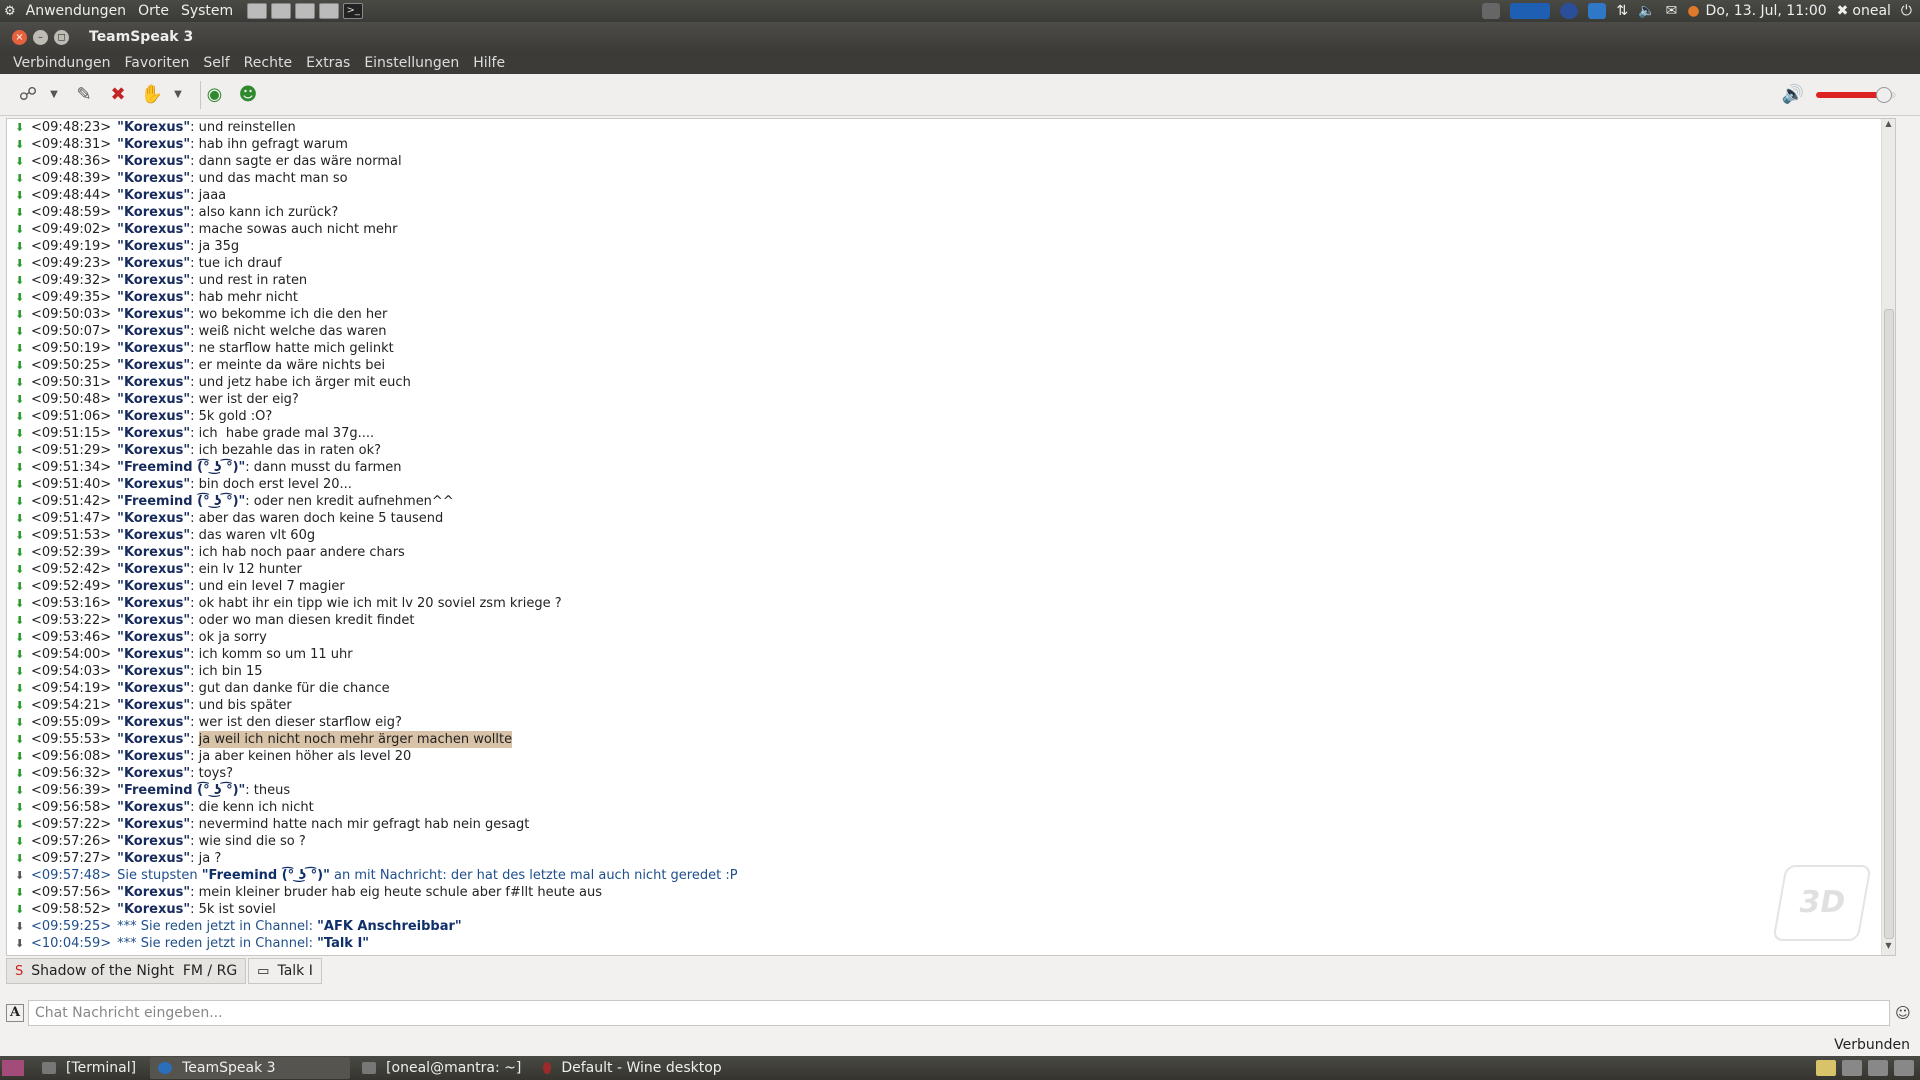  I want to click on text-format-icon: A, so click(15, 1013).